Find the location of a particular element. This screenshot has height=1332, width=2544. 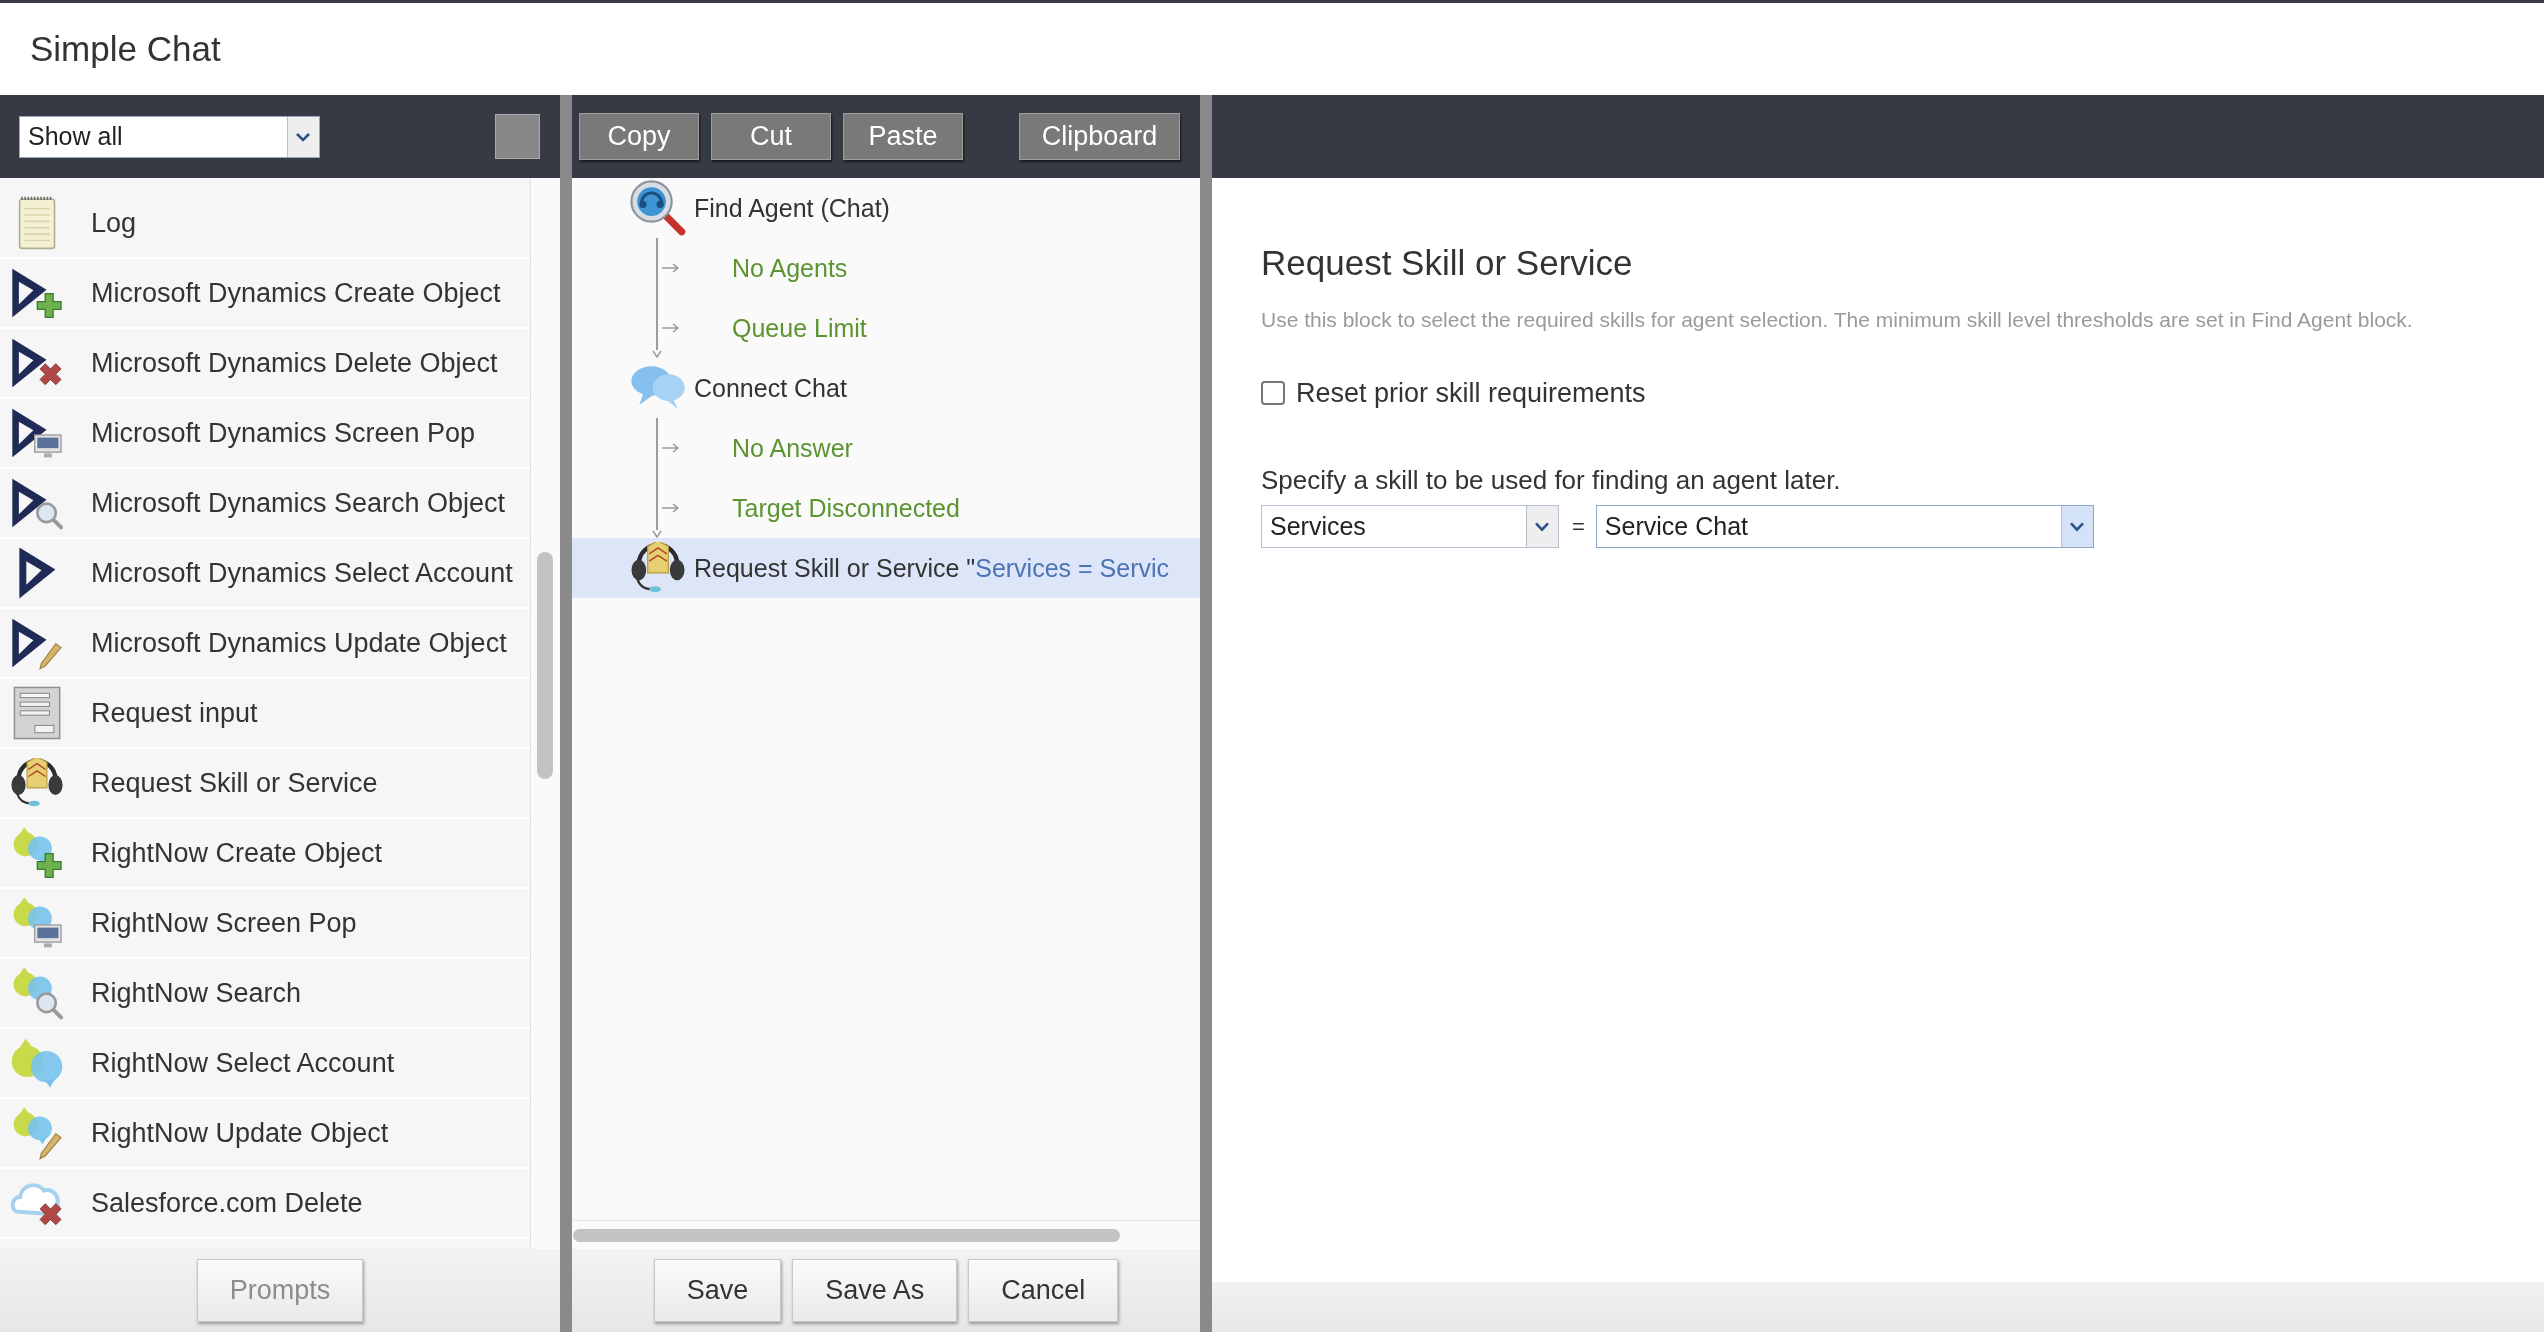

blank-button is located at coordinates (517, 136).